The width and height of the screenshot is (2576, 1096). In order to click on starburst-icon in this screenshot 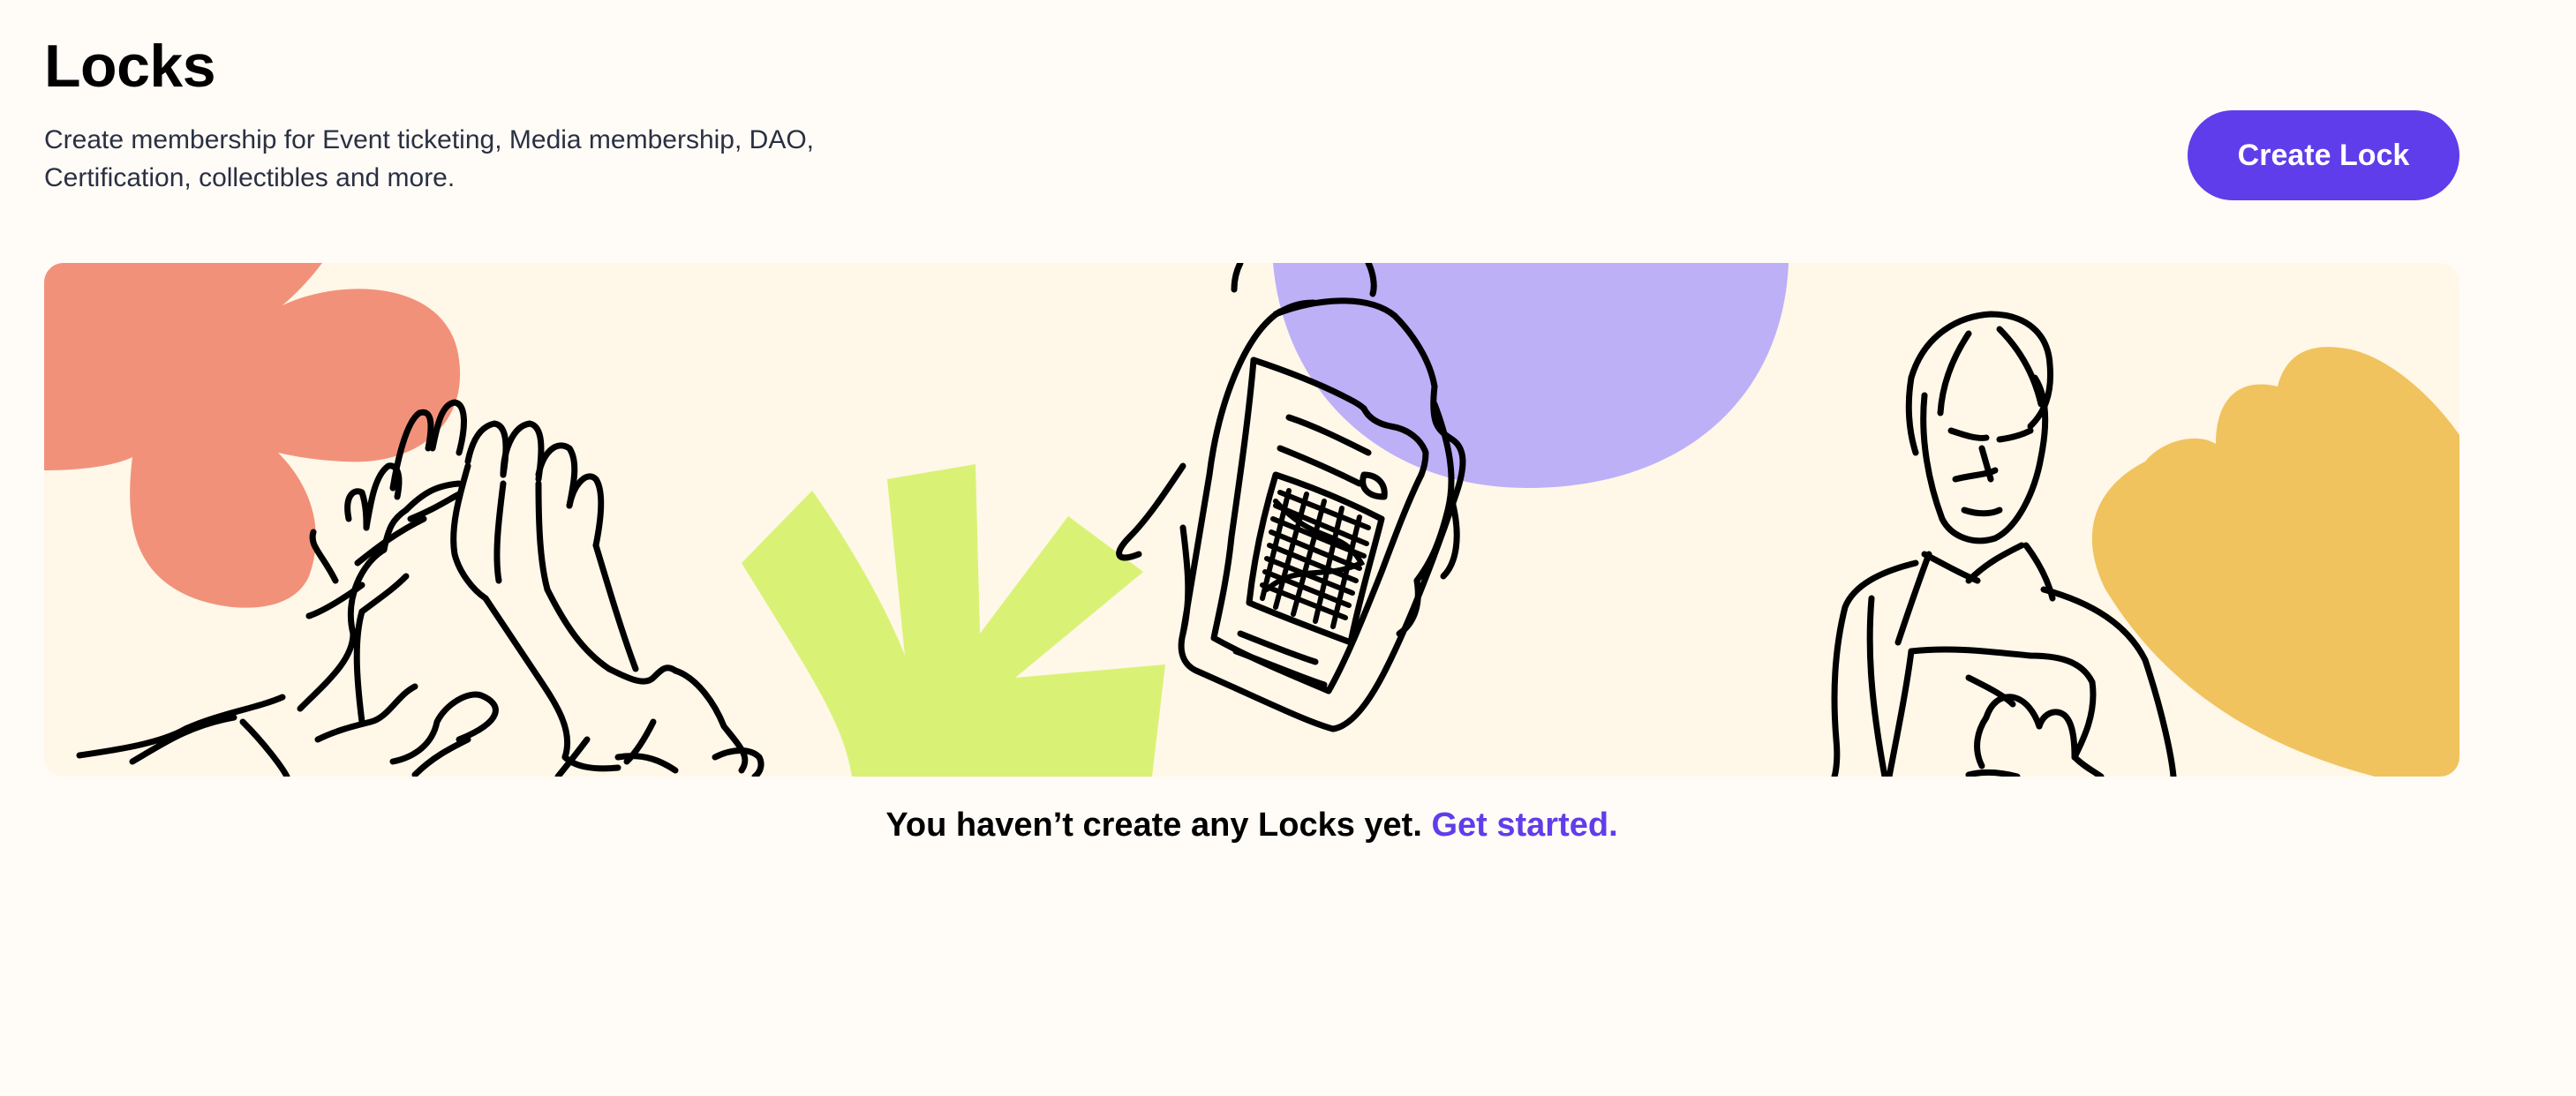, I will do `click(954, 620)`.